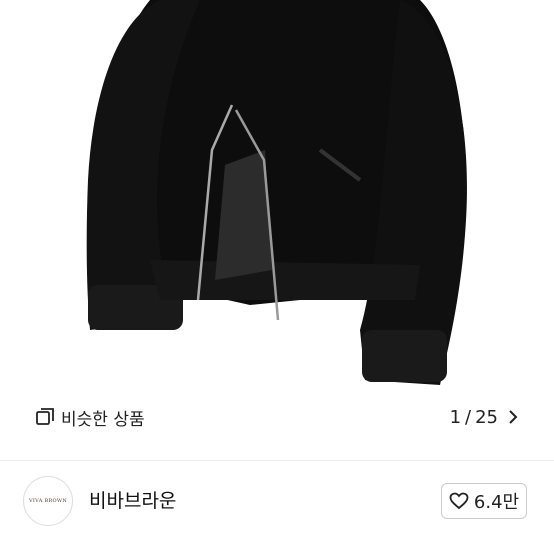 The image size is (554, 555). I want to click on gallery-current: 1, so click(455, 417).